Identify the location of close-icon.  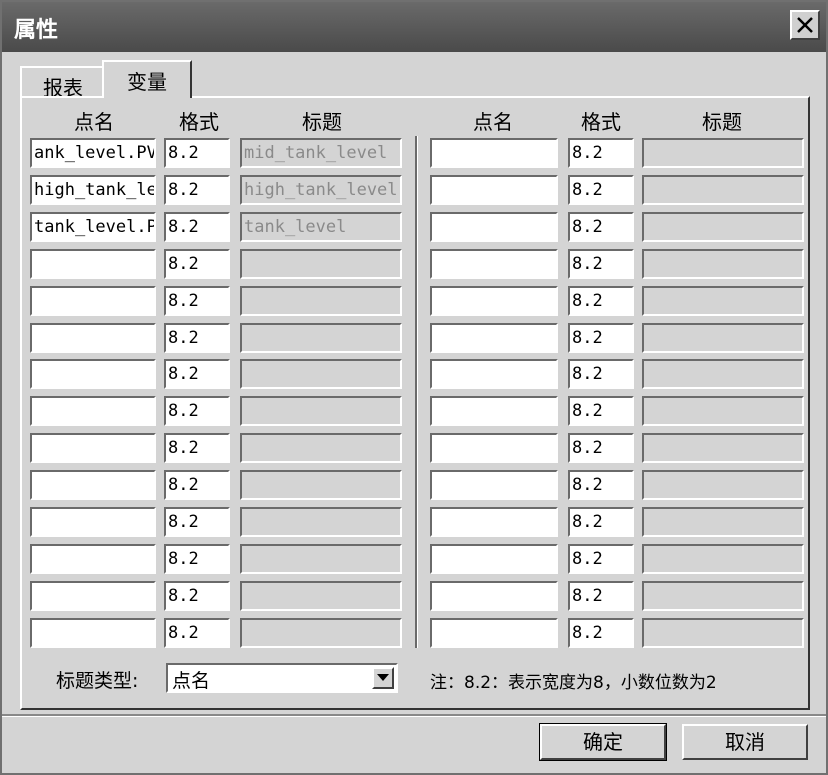
(805, 25).